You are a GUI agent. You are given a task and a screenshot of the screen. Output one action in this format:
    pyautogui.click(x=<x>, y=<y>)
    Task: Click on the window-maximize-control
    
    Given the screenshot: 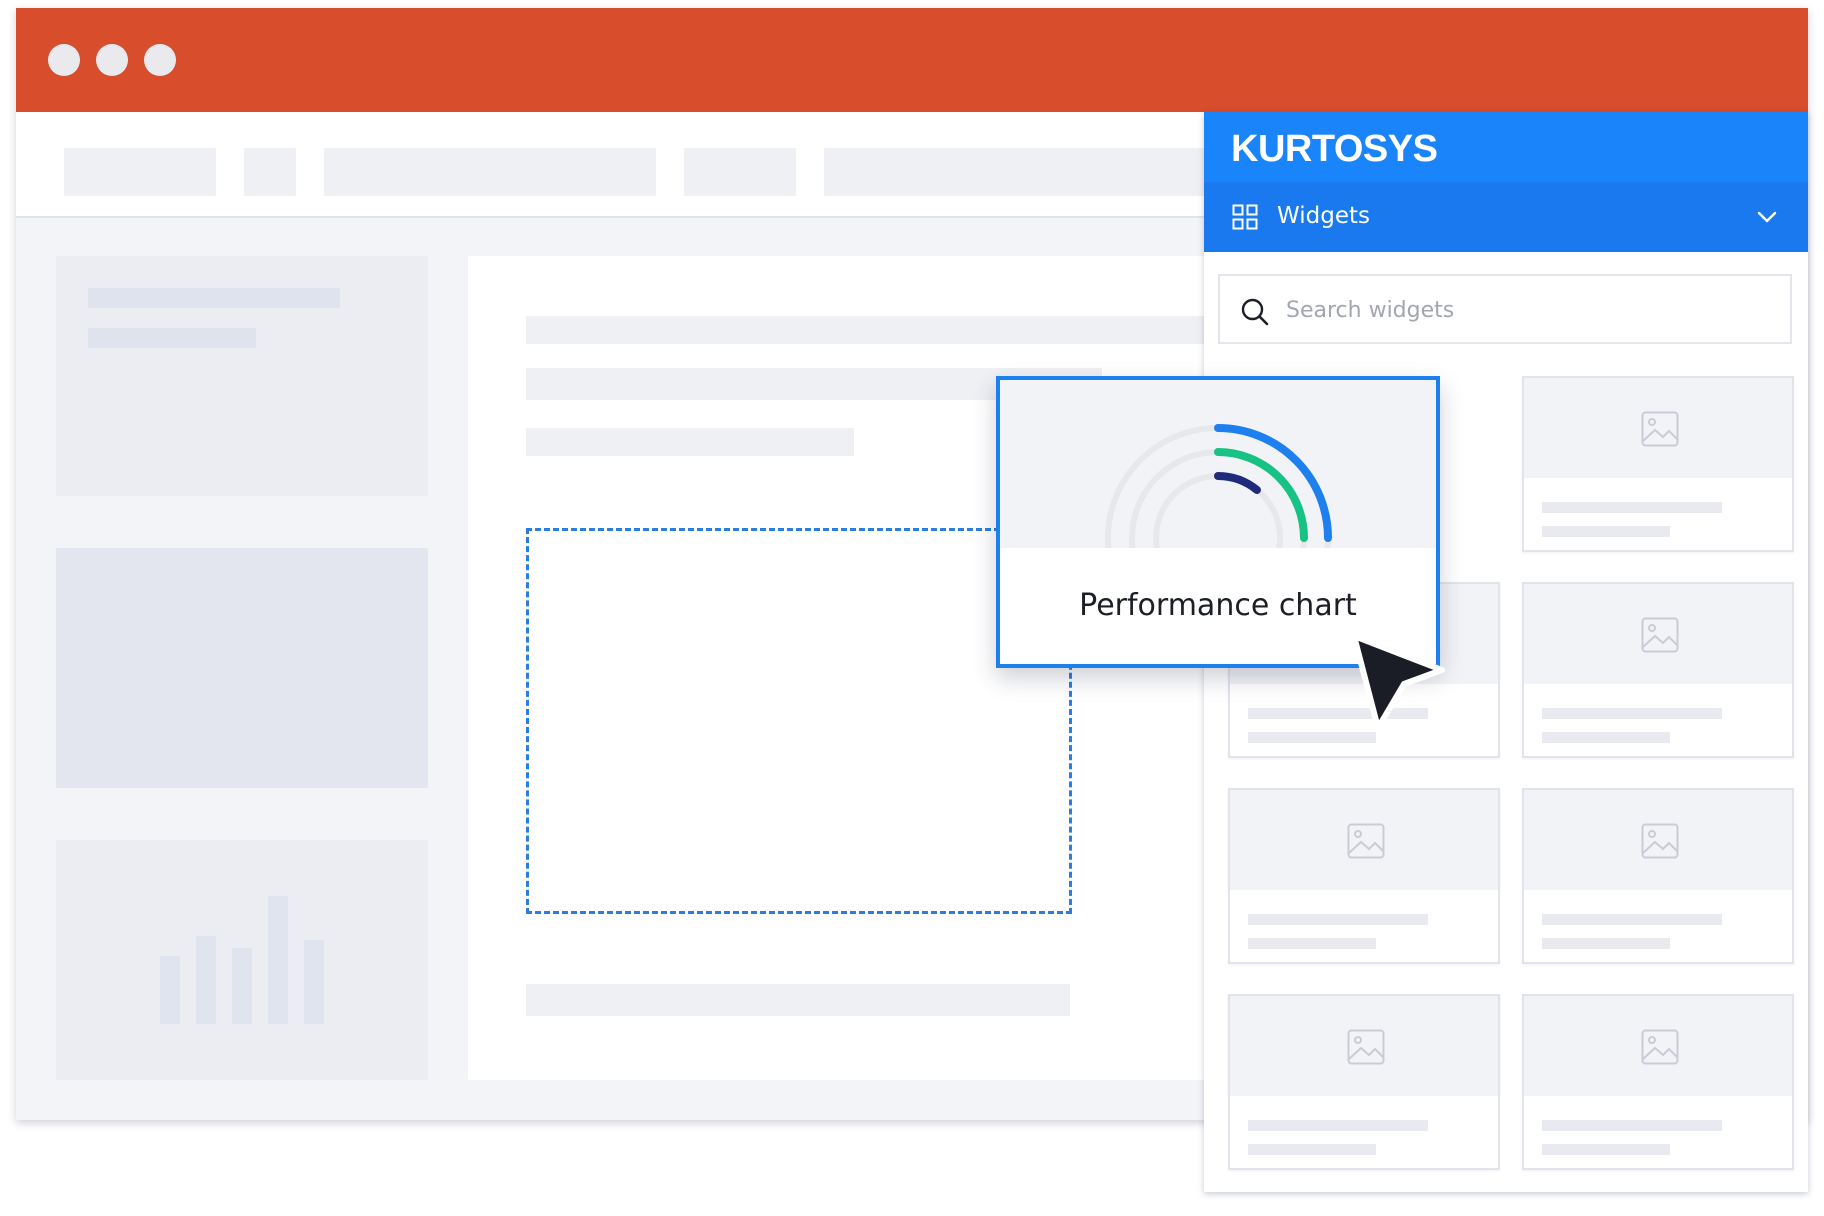 What is the action you would take?
    pyautogui.click(x=160, y=60)
    